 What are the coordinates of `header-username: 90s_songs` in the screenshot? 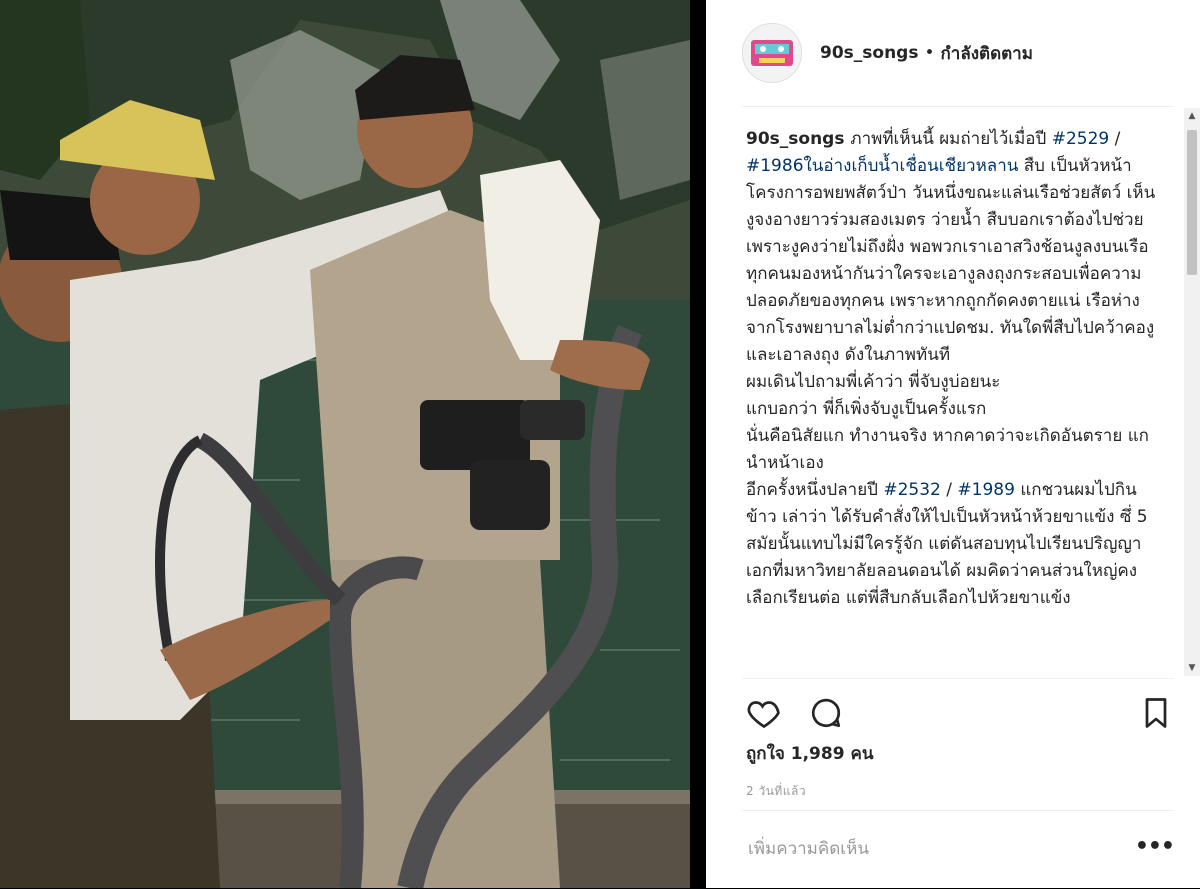 It's located at (869, 53).